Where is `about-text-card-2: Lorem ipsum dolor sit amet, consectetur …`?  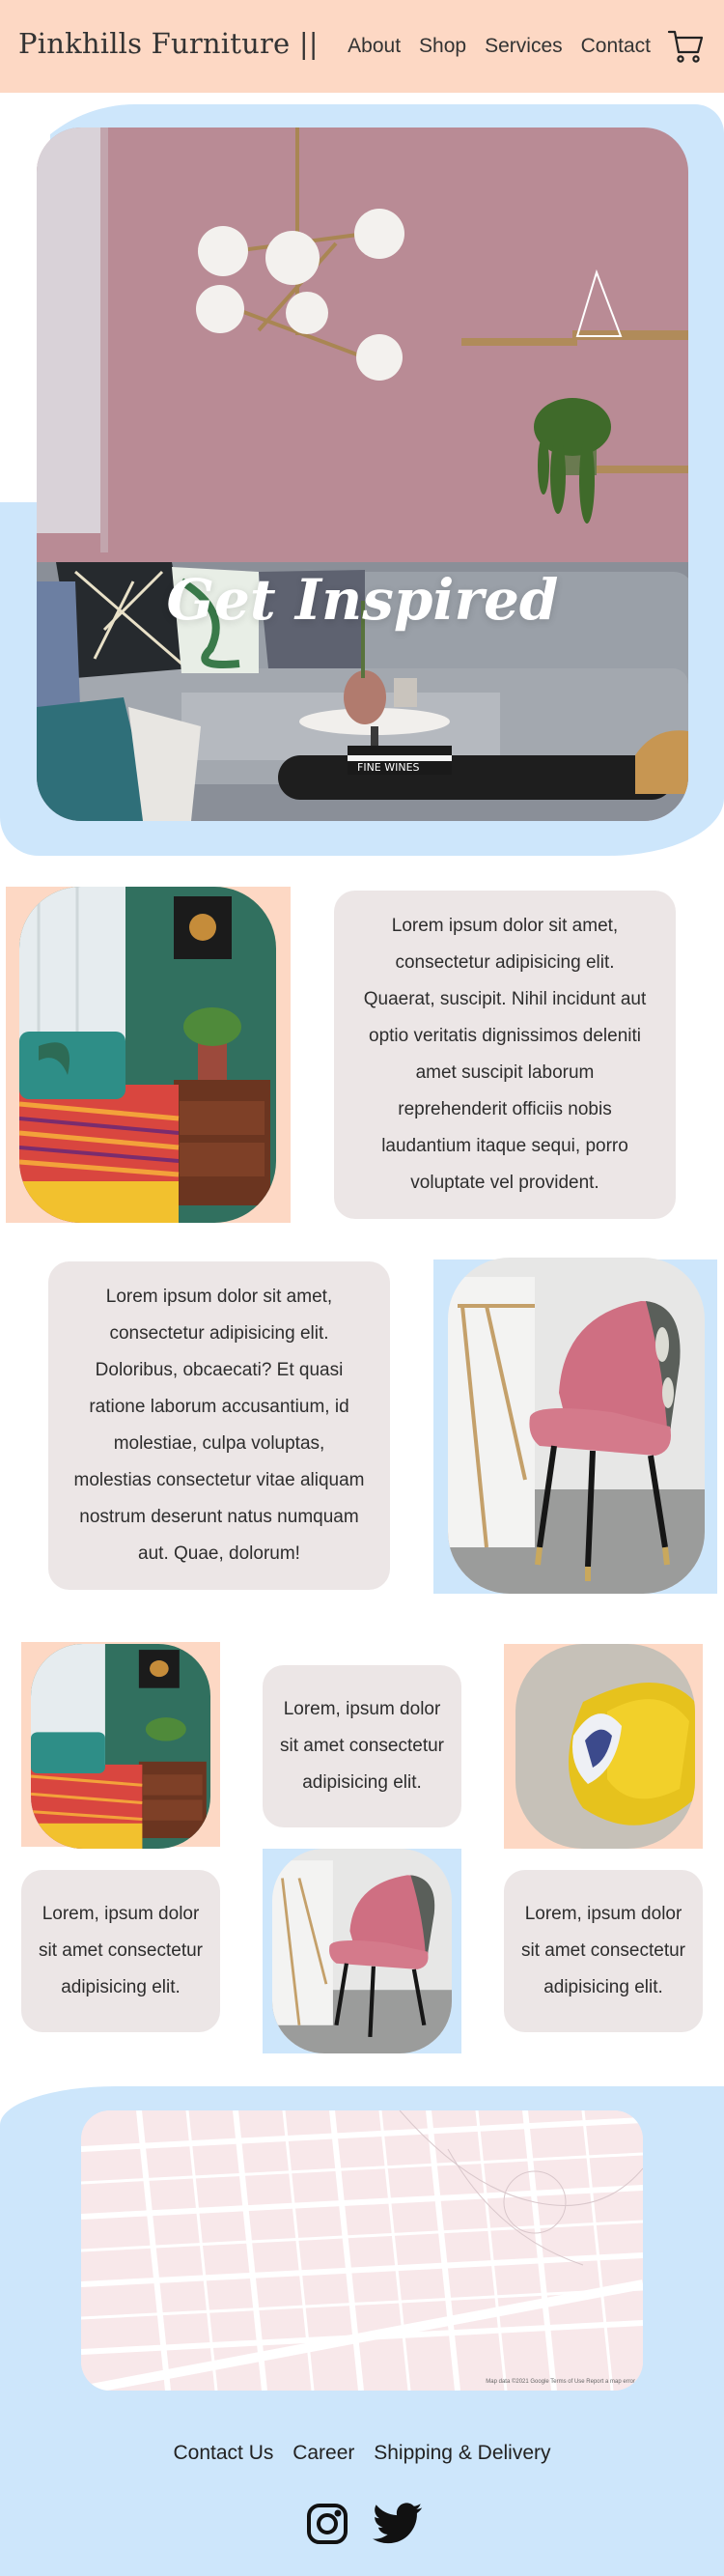
about-text-card-2: Lorem ipsum dolor sit amet, consectetur … is located at coordinates (219, 1425).